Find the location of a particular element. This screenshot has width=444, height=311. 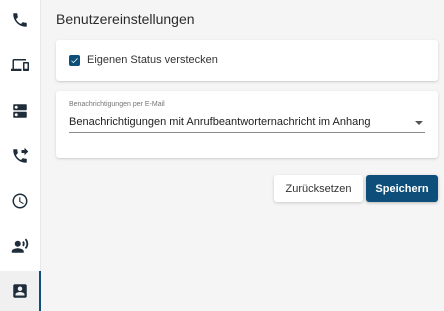

sidebar-item-forwarding is located at coordinates (20, 156).